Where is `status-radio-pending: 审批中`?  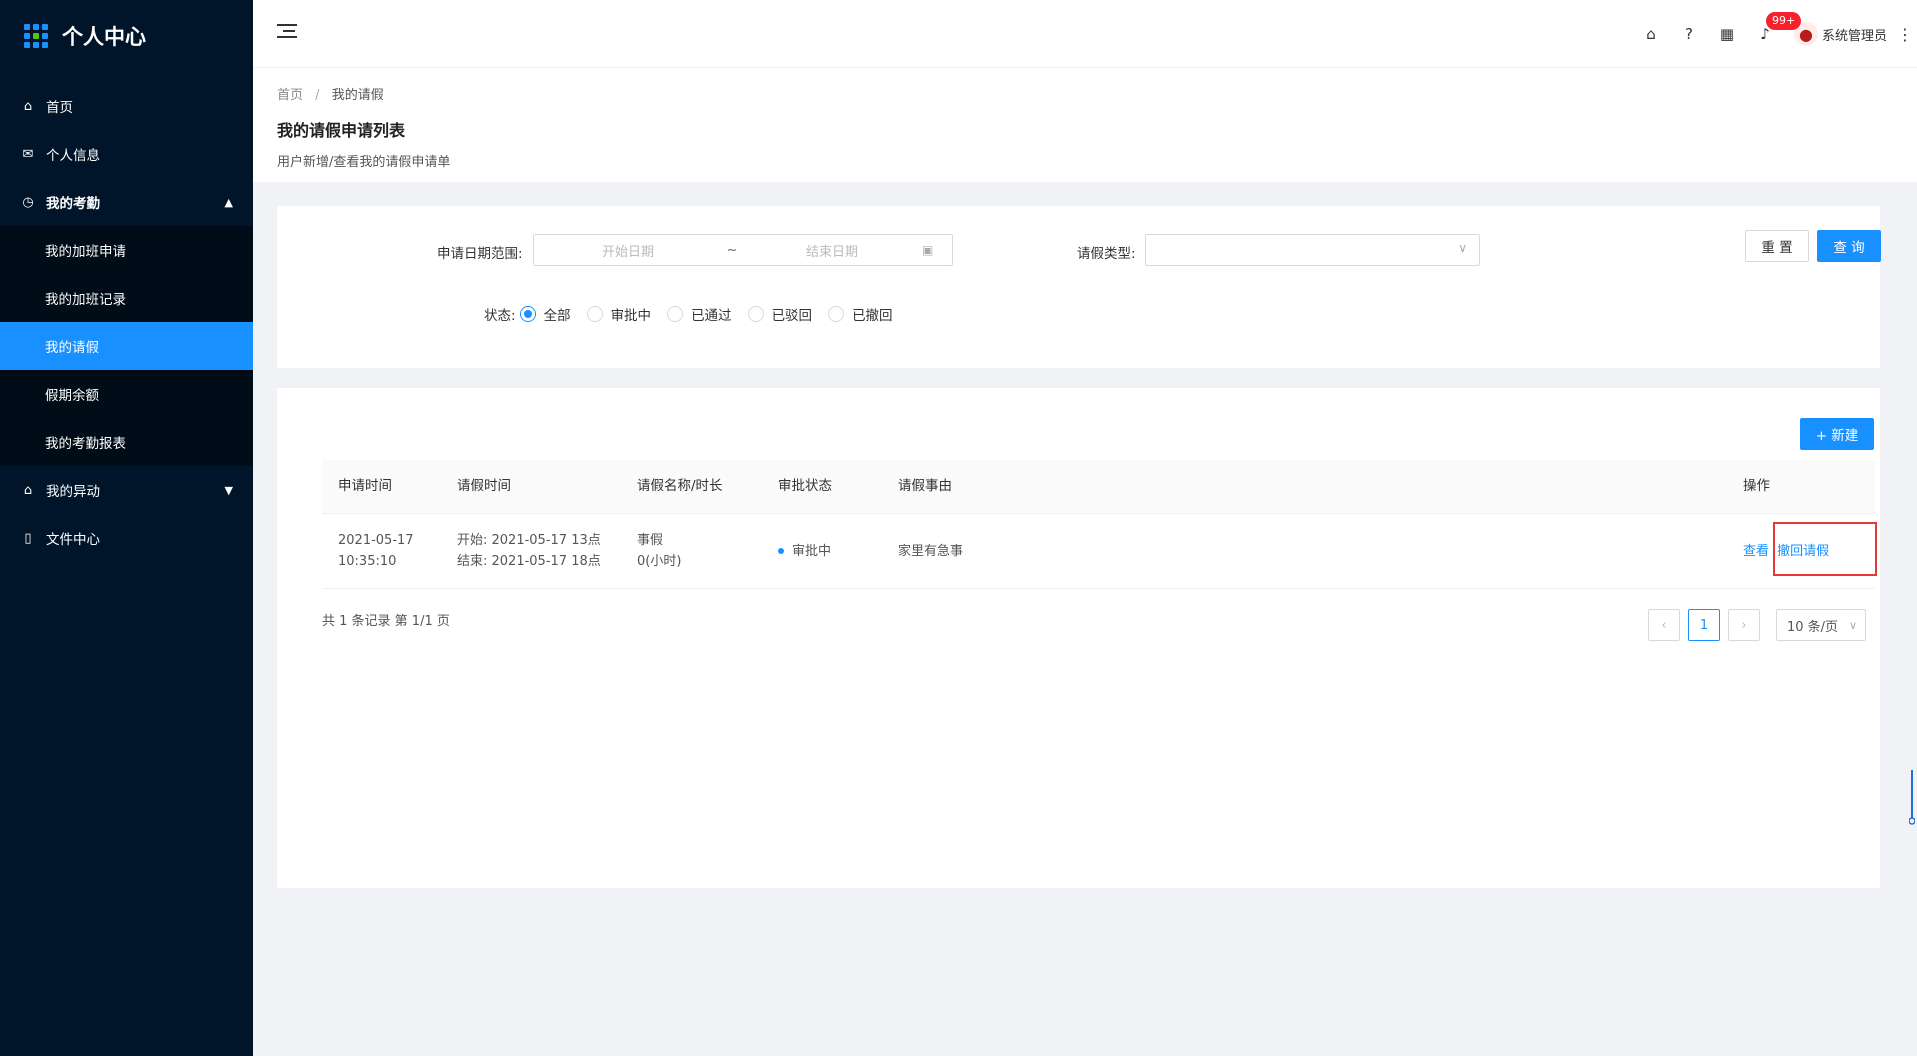
status-radio-pending: 审批中 is located at coordinates (619, 314).